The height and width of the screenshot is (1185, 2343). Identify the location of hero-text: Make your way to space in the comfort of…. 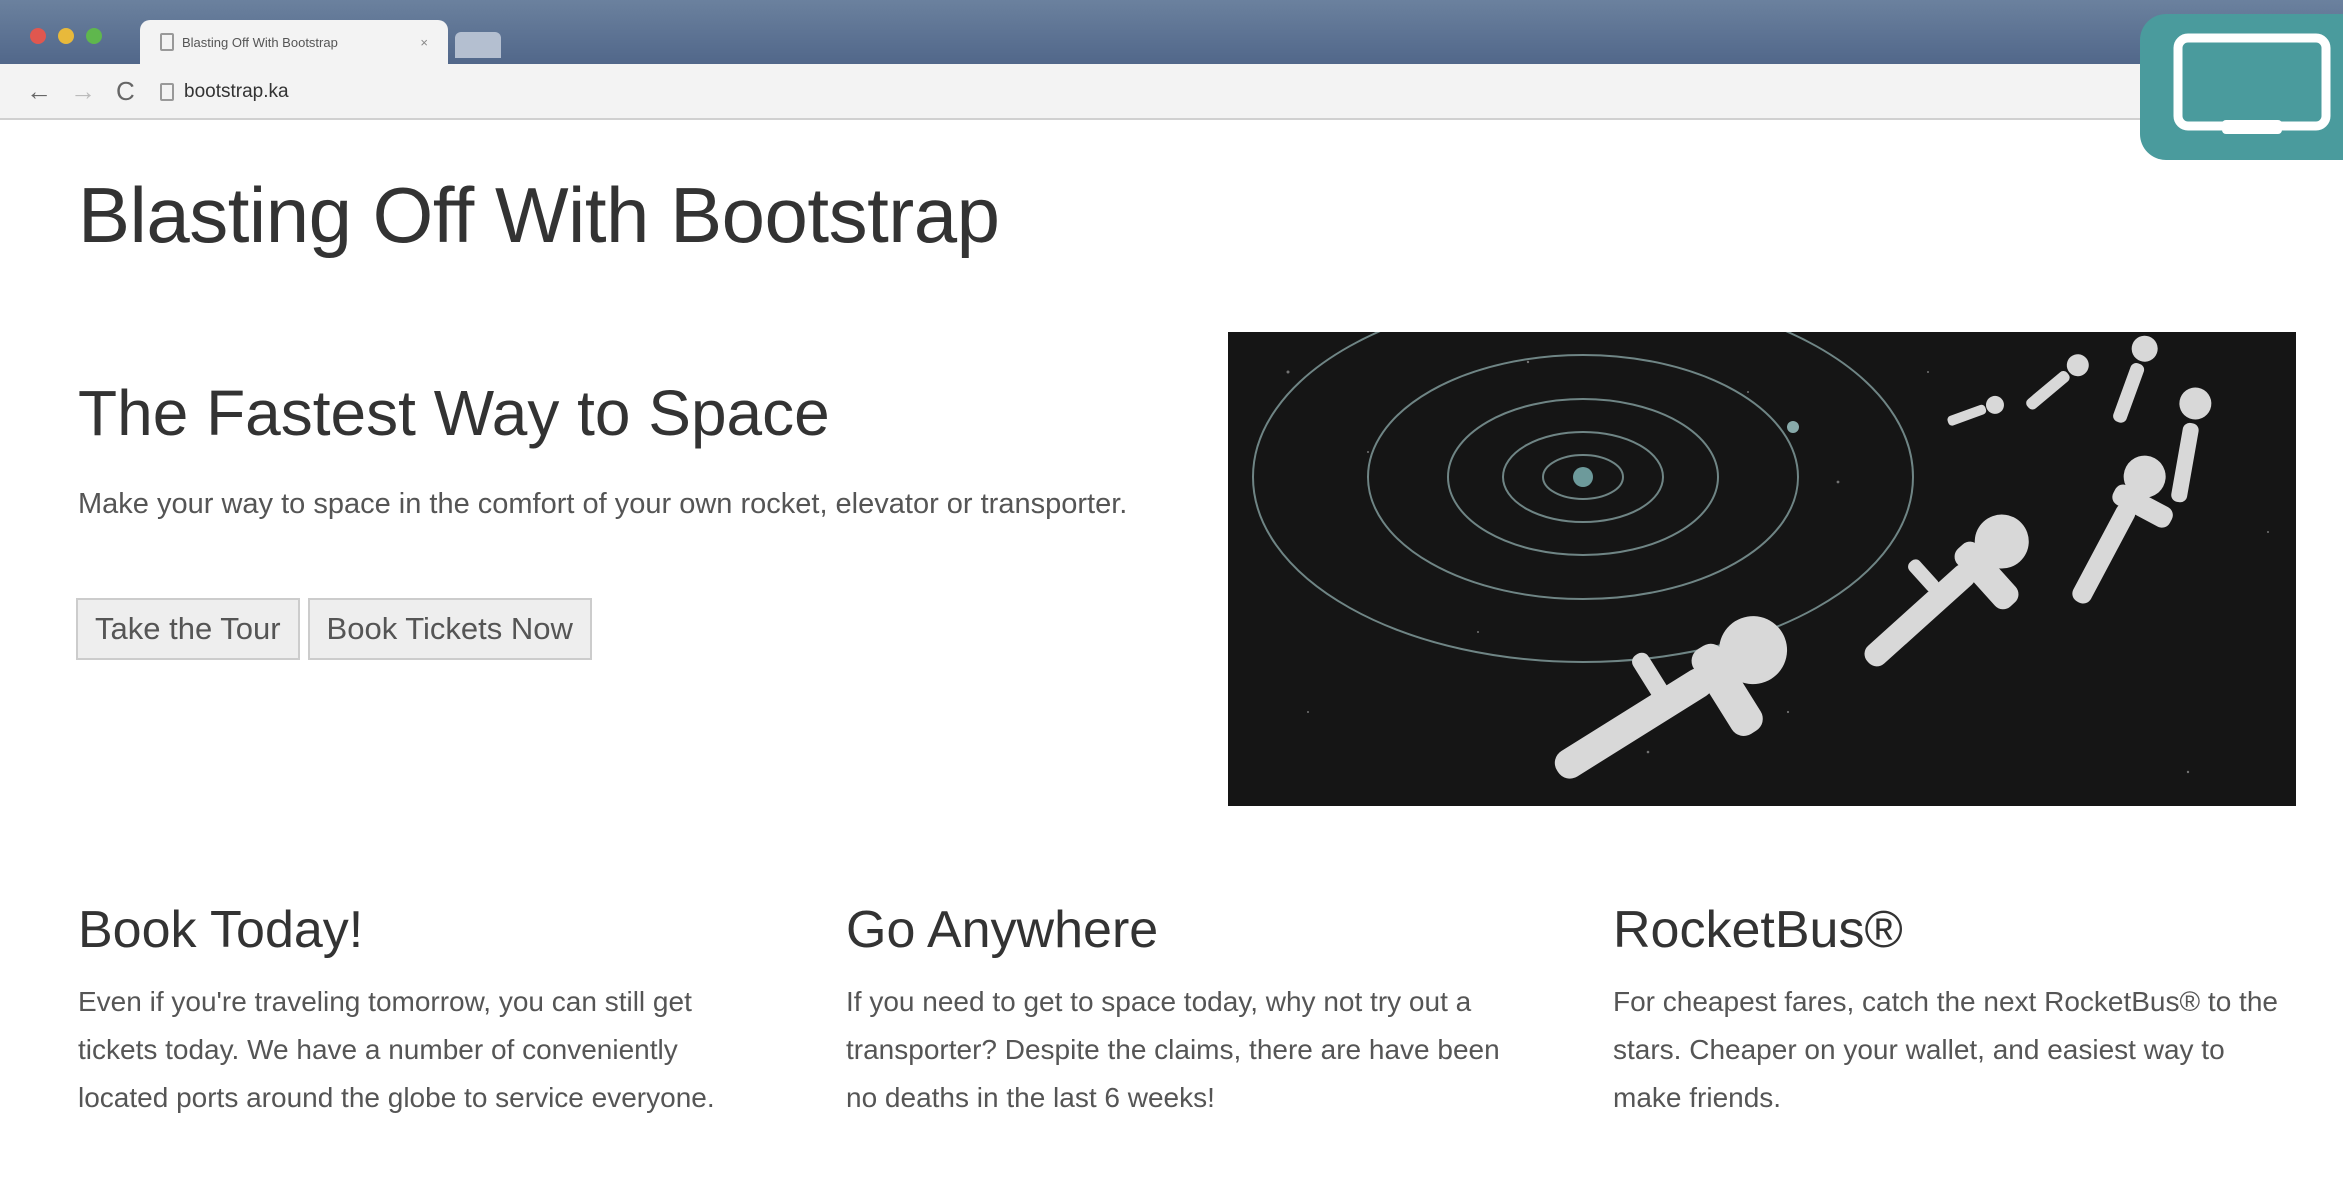
(603, 504).